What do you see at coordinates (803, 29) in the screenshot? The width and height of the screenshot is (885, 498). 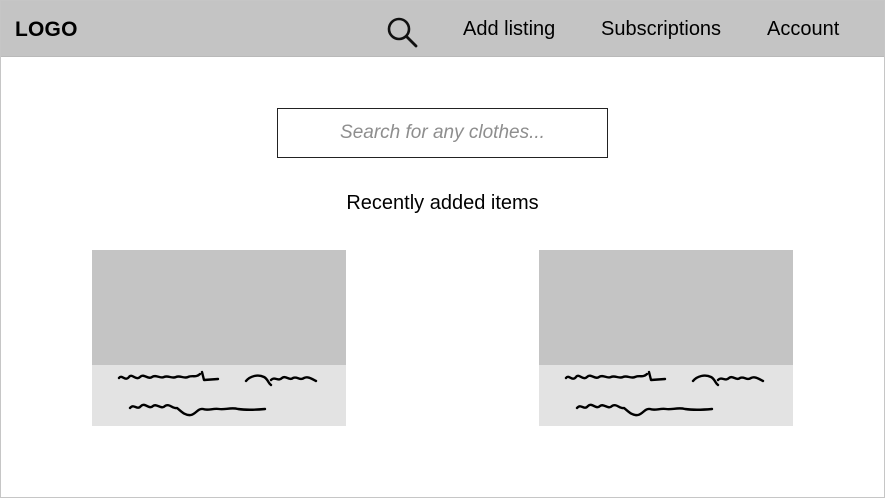 I see `nav-account: Account` at bounding box center [803, 29].